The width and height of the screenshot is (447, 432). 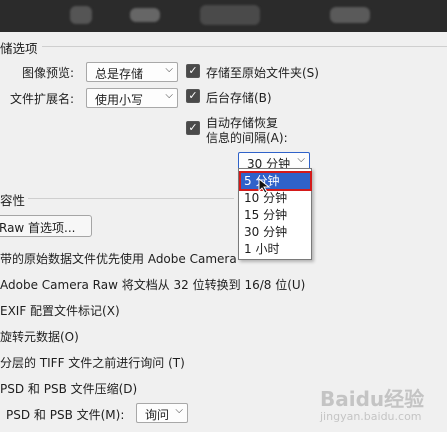 What do you see at coordinates (60, 310) in the screenshot?
I see `compat-option-exif-tag: EXIF 配置文件标记(X)` at bounding box center [60, 310].